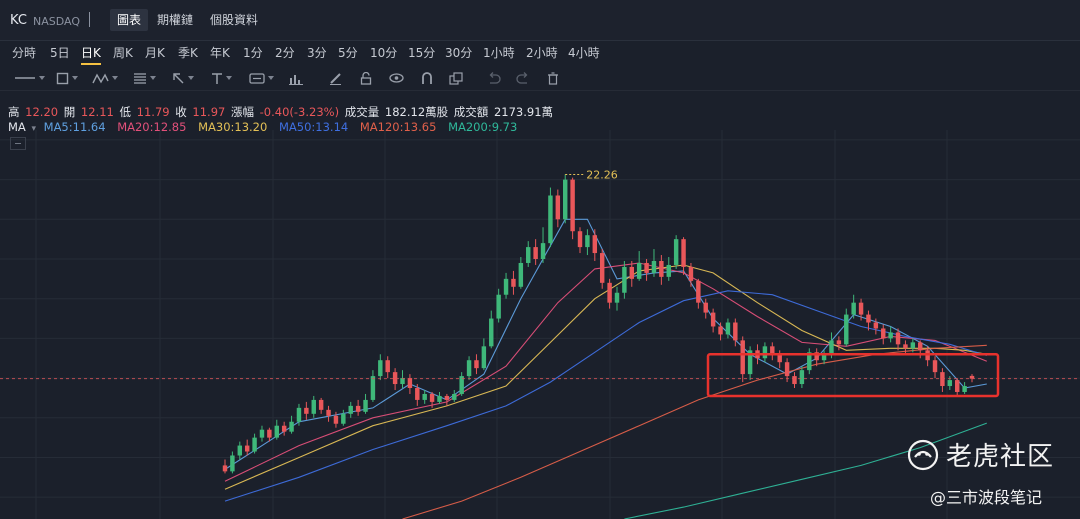 The height and width of the screenshot is (519, 1080). What do you see at coordinates (261, 78) in the screenshot?
I see `label-tool-icon` at bounding box center [261, 78].